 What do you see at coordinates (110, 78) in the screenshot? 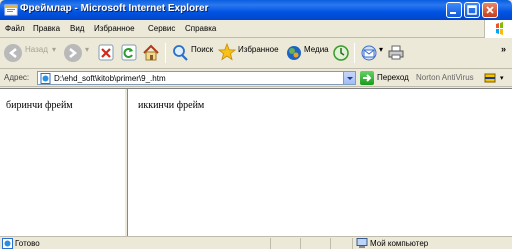
I see `address-value: D:\ehd_soft\kitob\primer\9_.htm` at bounding box center [110, 78].